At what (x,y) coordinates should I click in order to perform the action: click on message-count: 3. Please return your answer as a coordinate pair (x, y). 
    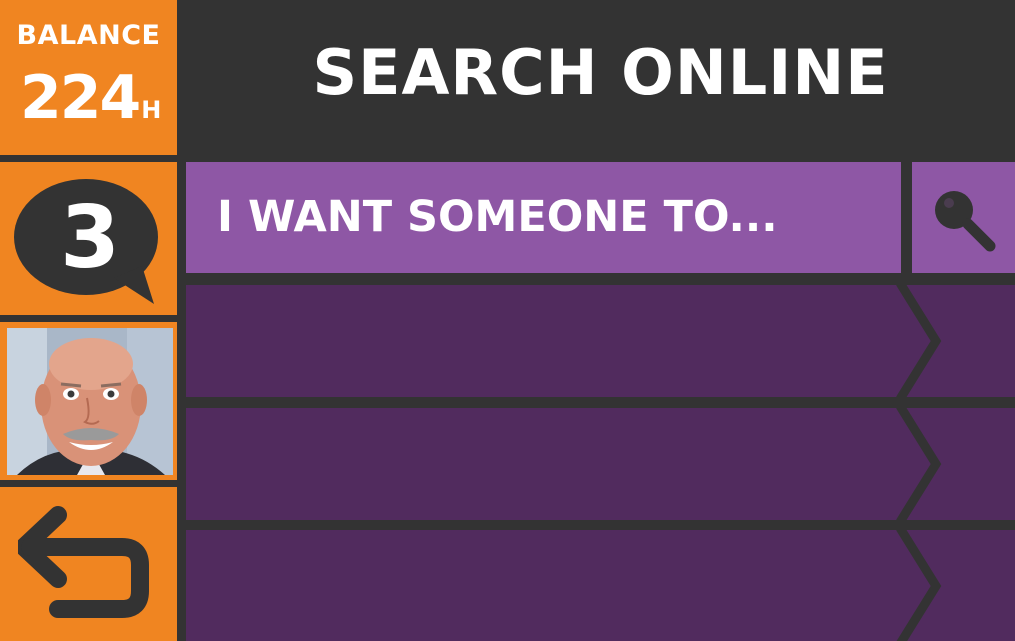
    Looking at the image, I should click on (90, 238).